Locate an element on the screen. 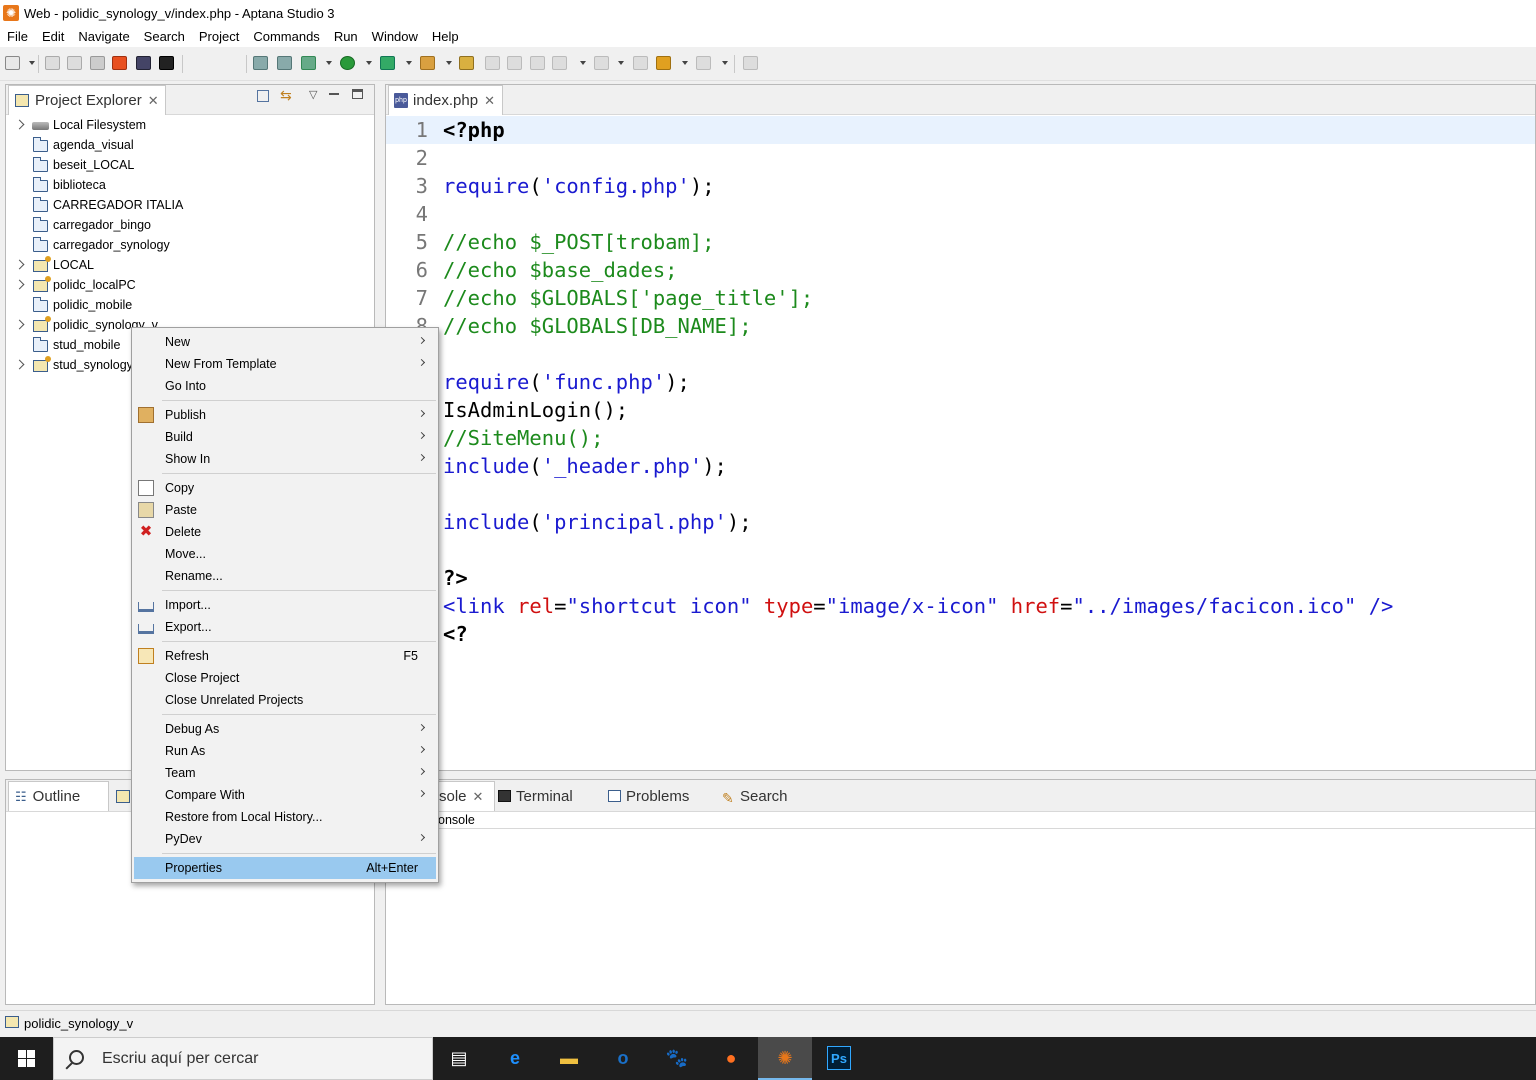 The height and width of the screenshot is (1080, 1536). tree-item-carregador-bingo: carregador_bingo is located at coordinates (190, 226).